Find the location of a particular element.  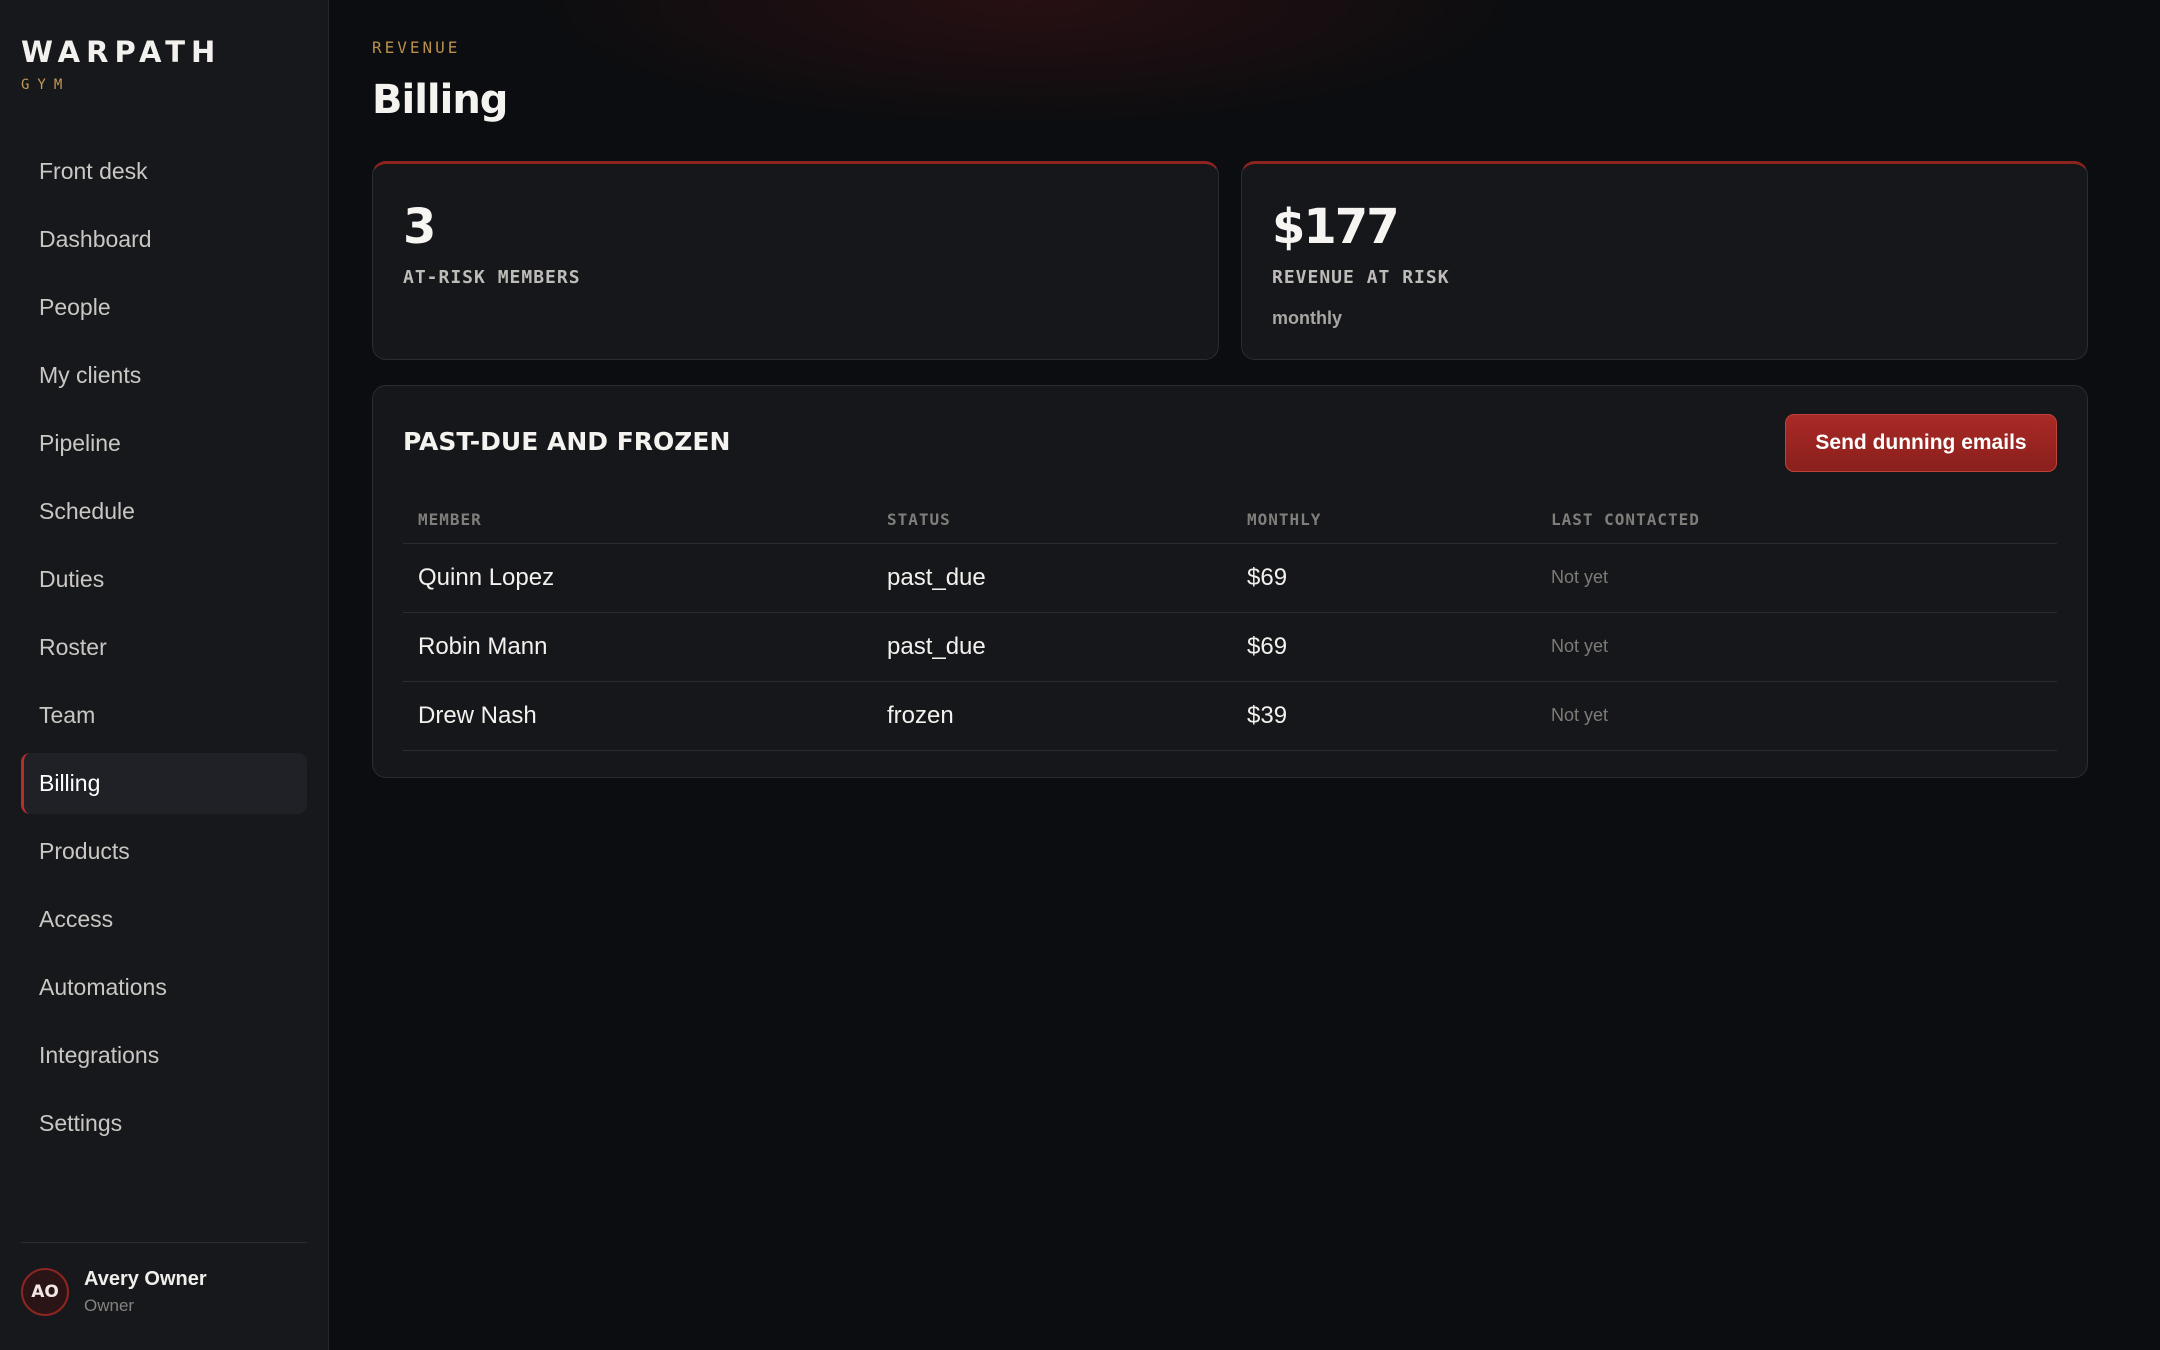

sidebar-item-schedule: Schedule is located at coordinates (164, 511).